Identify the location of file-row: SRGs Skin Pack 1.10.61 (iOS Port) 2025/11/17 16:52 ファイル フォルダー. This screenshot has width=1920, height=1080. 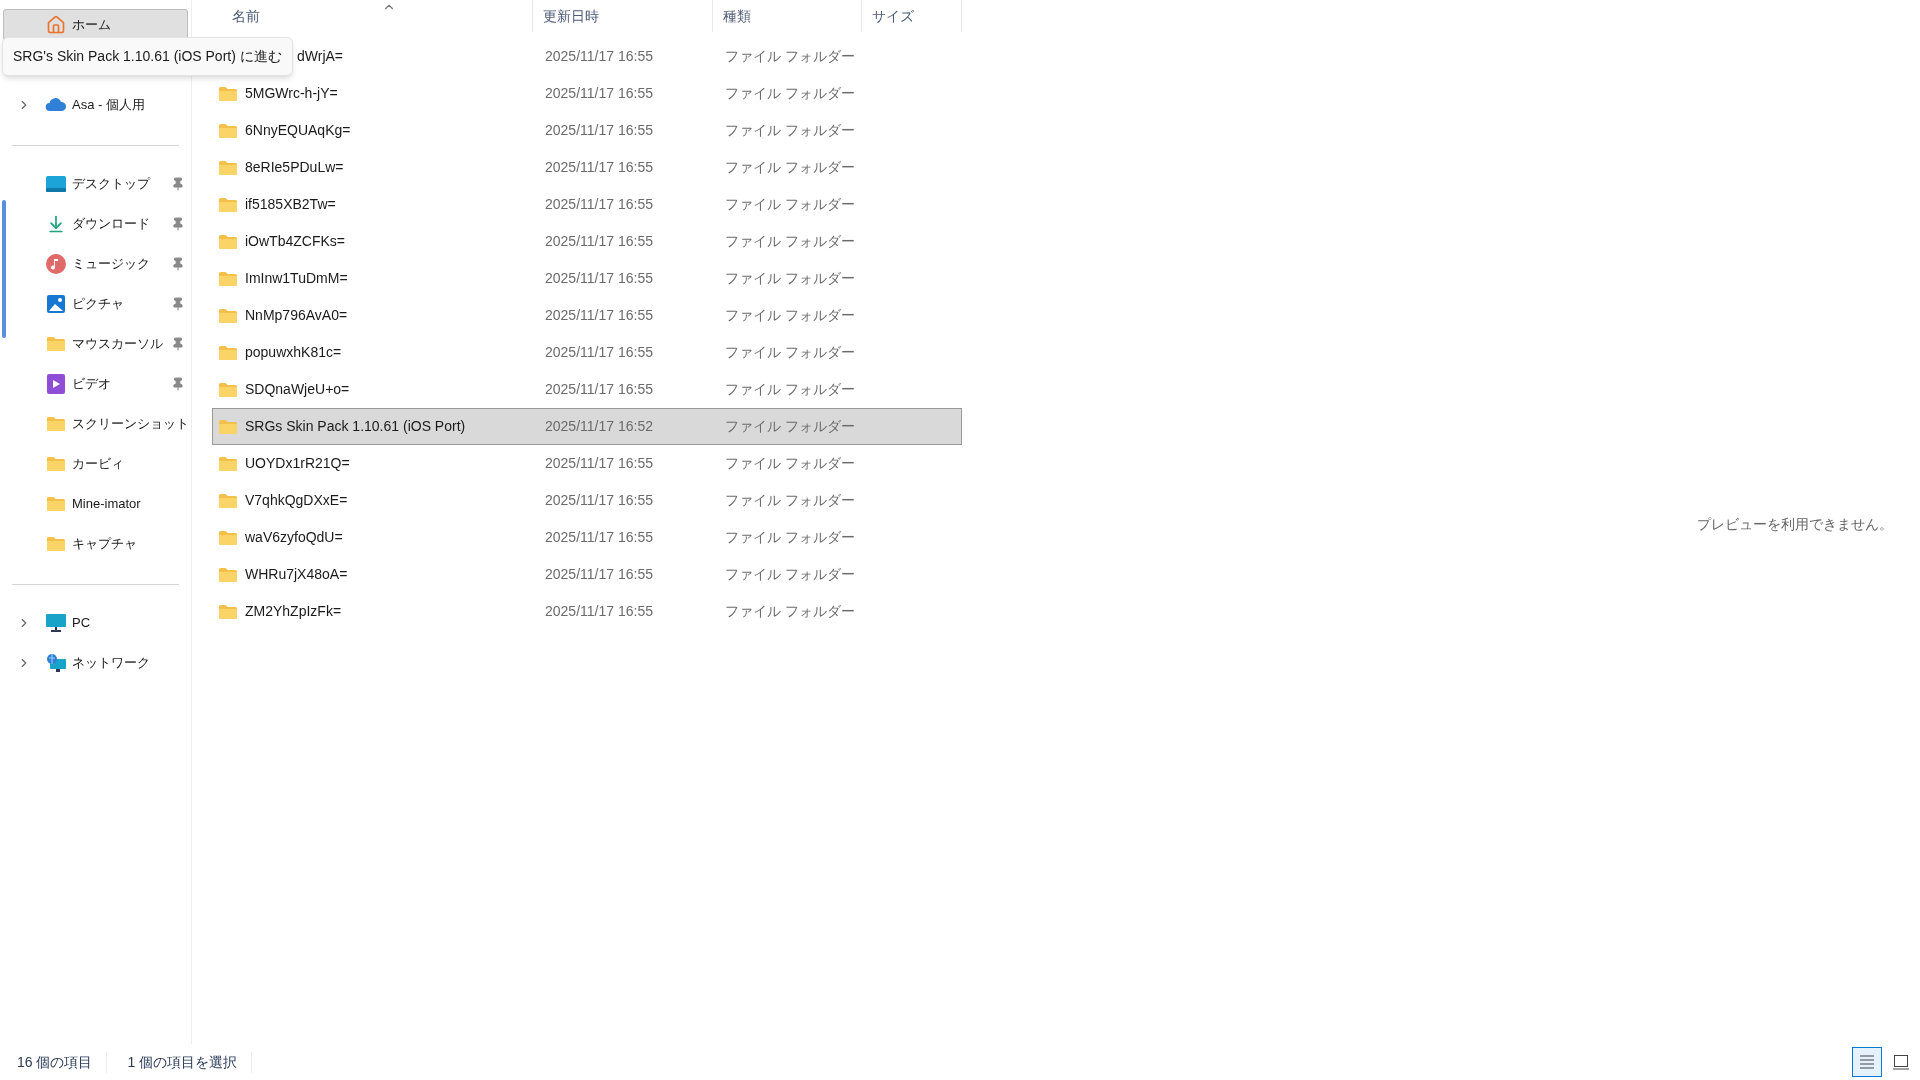
(587, 426).